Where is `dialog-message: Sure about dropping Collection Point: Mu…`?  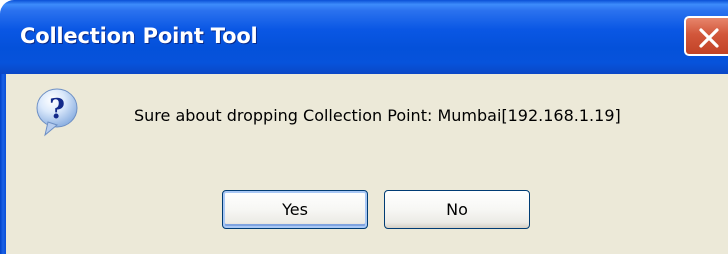
dialog-message: Sure about dropping Collection Point: Mu… is located at coordinates (377, 115).